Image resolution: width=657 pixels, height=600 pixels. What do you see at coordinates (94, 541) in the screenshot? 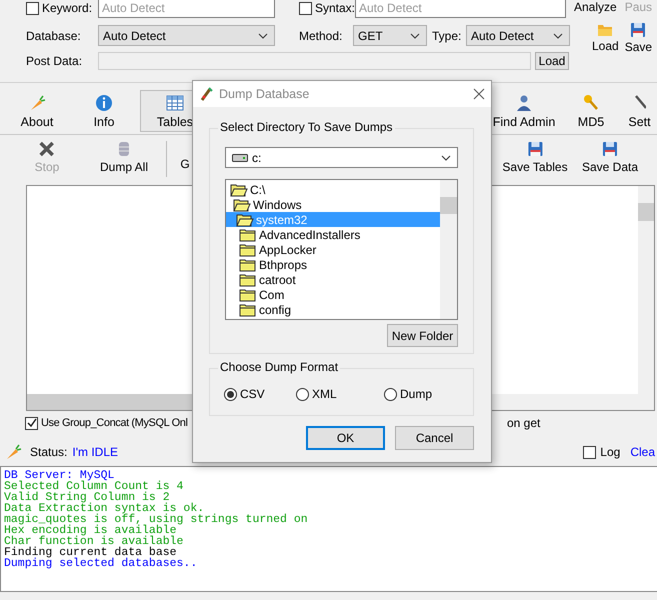
I see `log-line: Char function is available` at bounding box center [94, 541].